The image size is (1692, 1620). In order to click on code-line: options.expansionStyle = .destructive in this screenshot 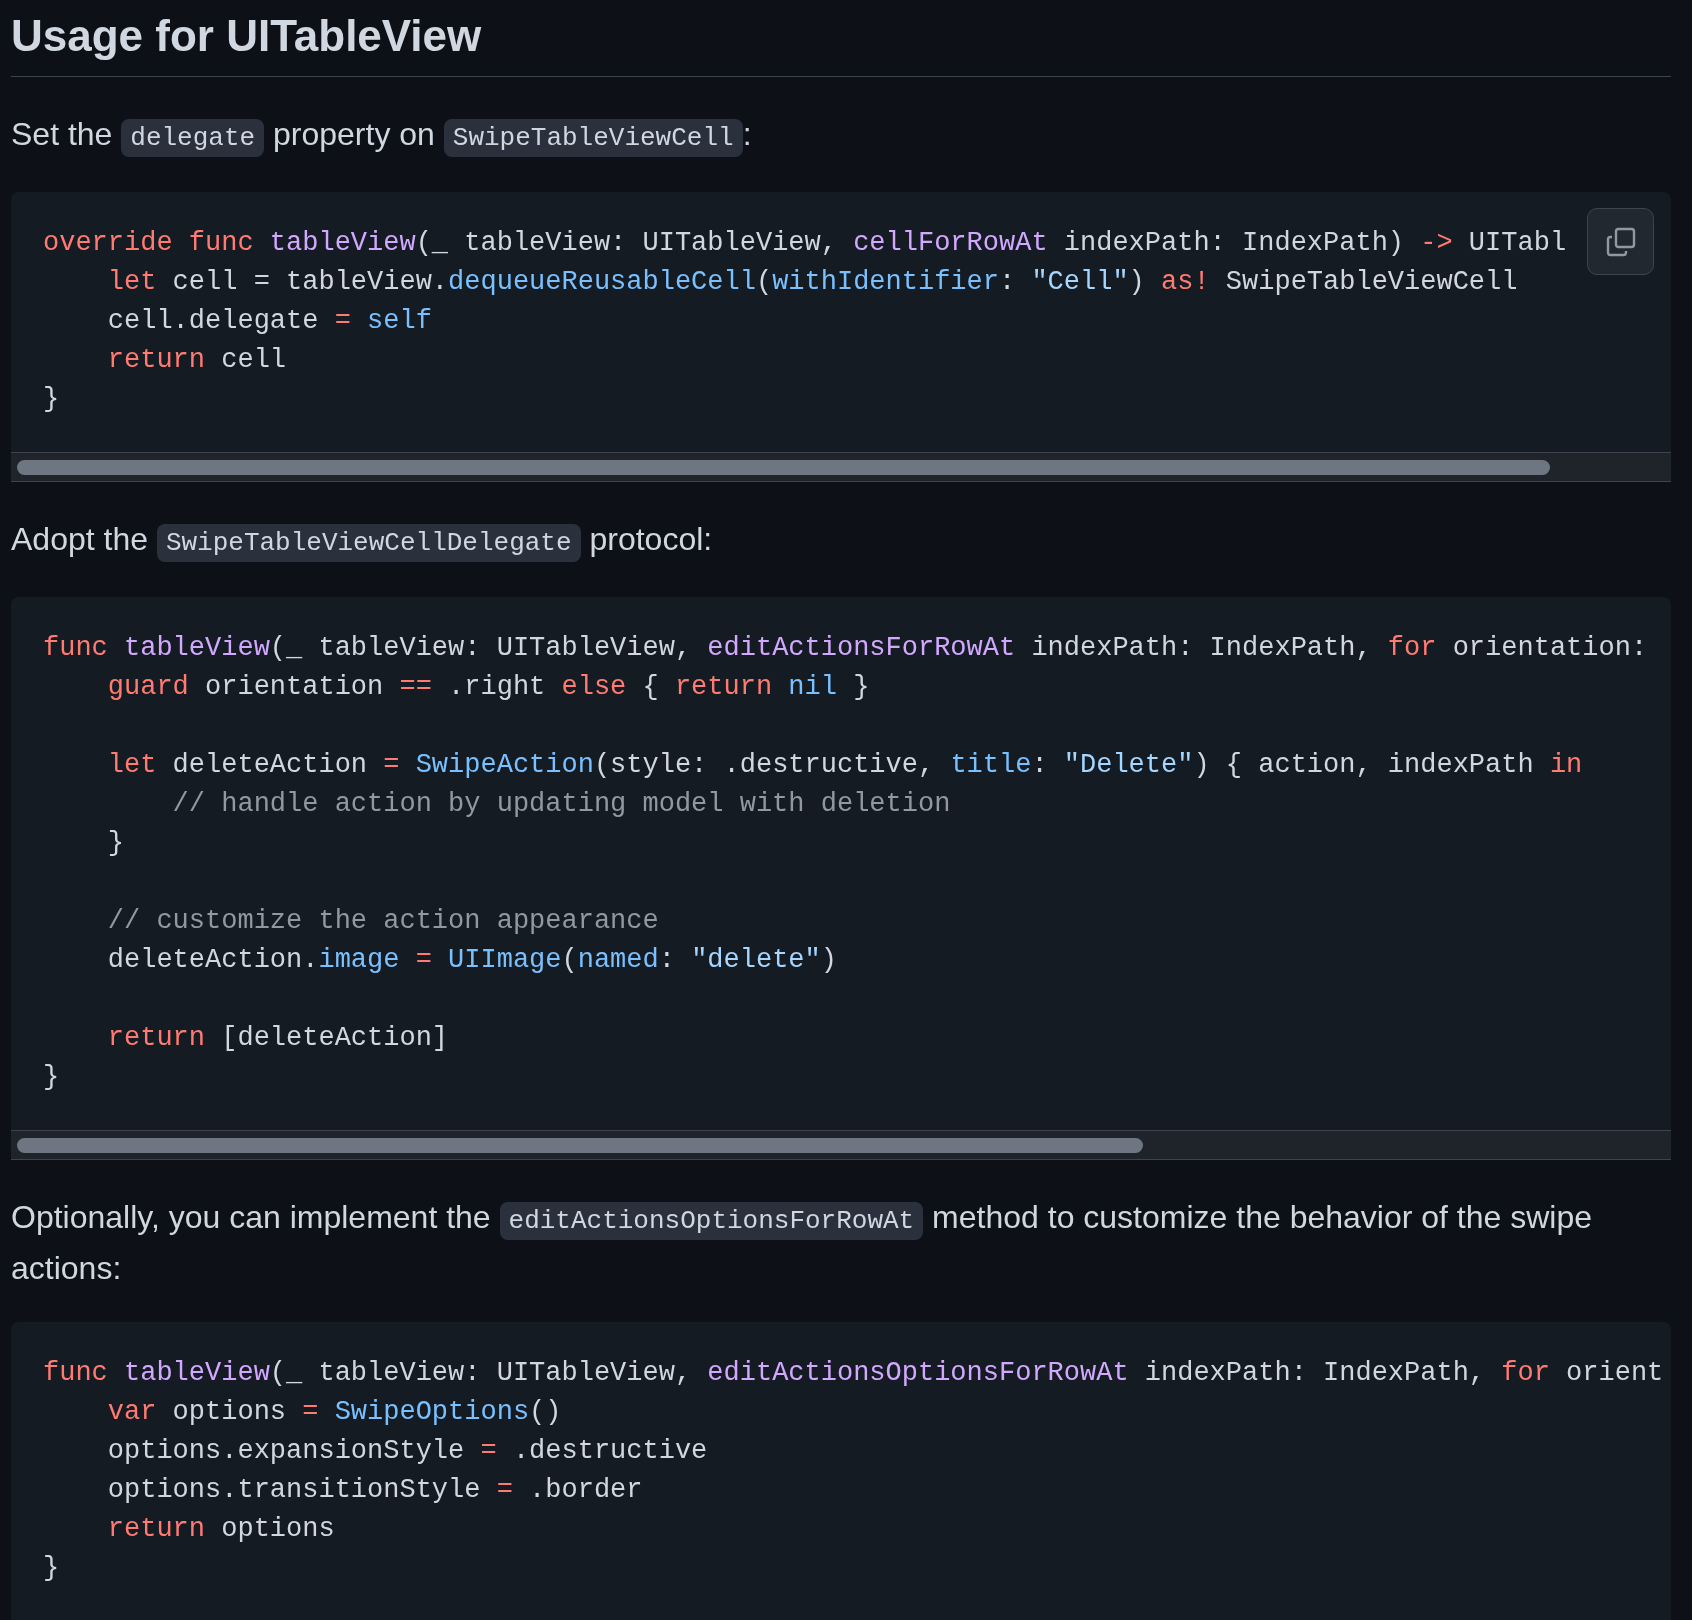, I will do `click(407, 1451)`.